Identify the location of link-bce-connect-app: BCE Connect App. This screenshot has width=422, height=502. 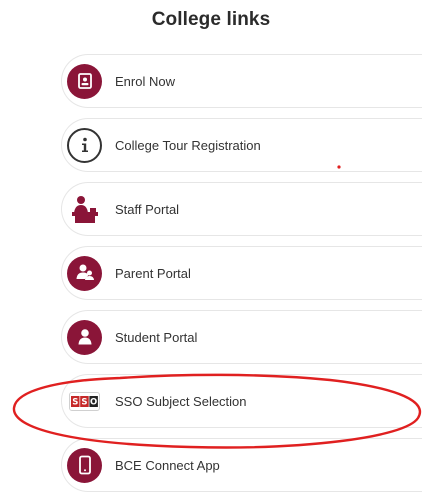
(241, 465).